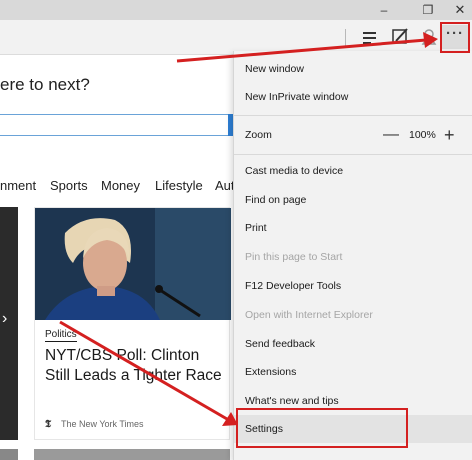 This screenshot has height=460, width=472. Describe the element at coordinates (258, 135) in the screenshot. I see `zoom-label: Zoom` at that location.